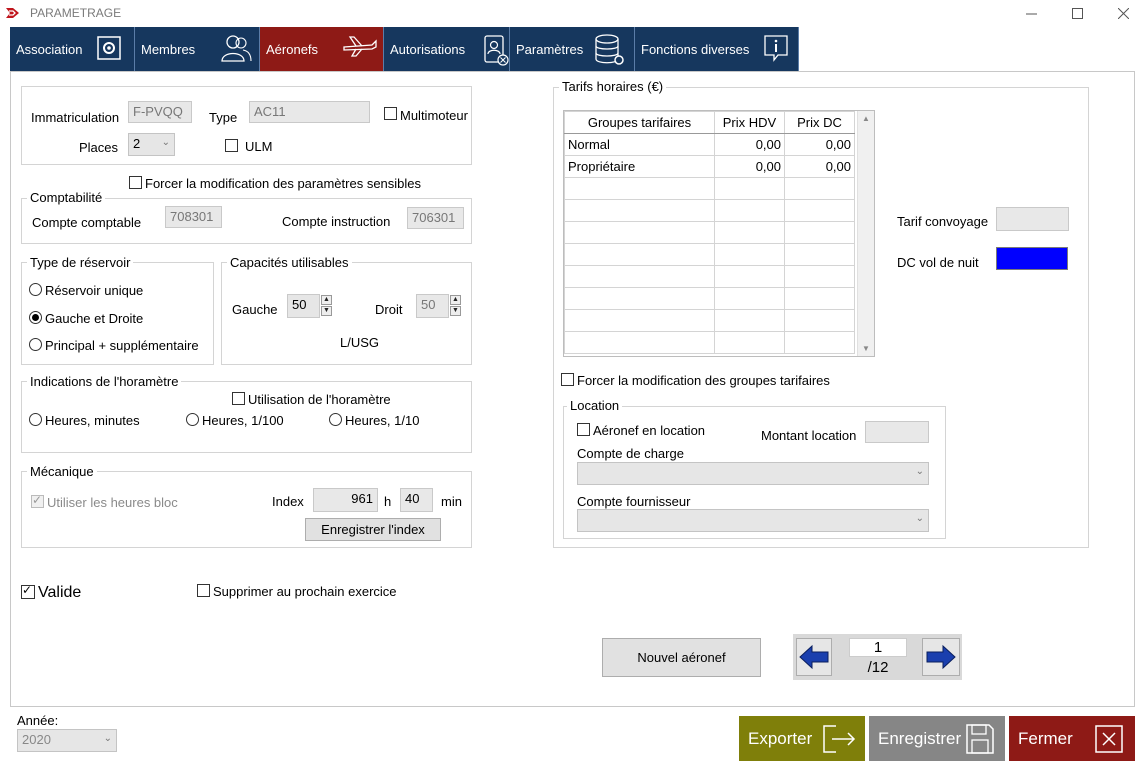 This screenshot has height=765, width=1148. Describe the element at coordinates (1032, 219) in the screenshot. I see `tarif-convoyage-field` at that location.